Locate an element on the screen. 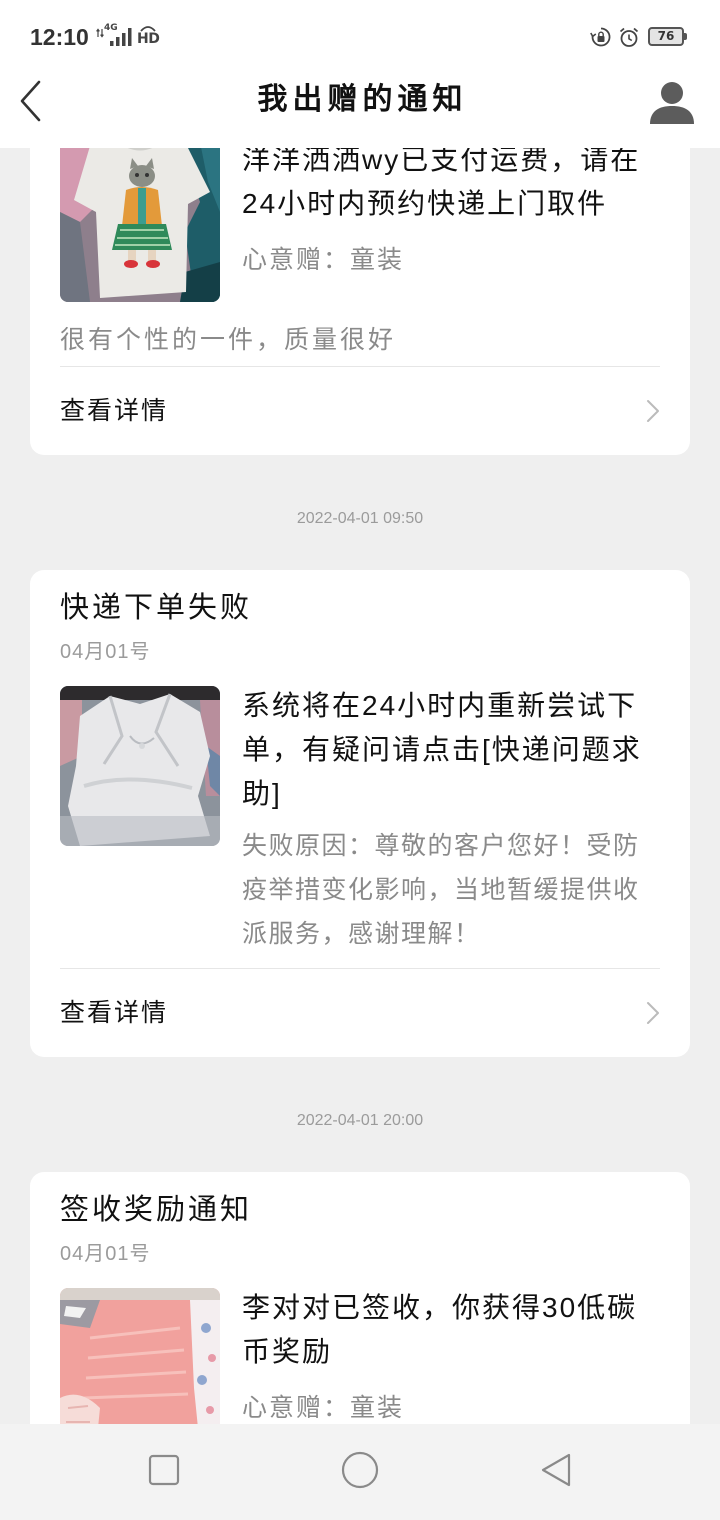  notification-text: 李对对已签收，你获得30低碳币奖励 心意赠：童装 is located at coordinates (442, 1355).